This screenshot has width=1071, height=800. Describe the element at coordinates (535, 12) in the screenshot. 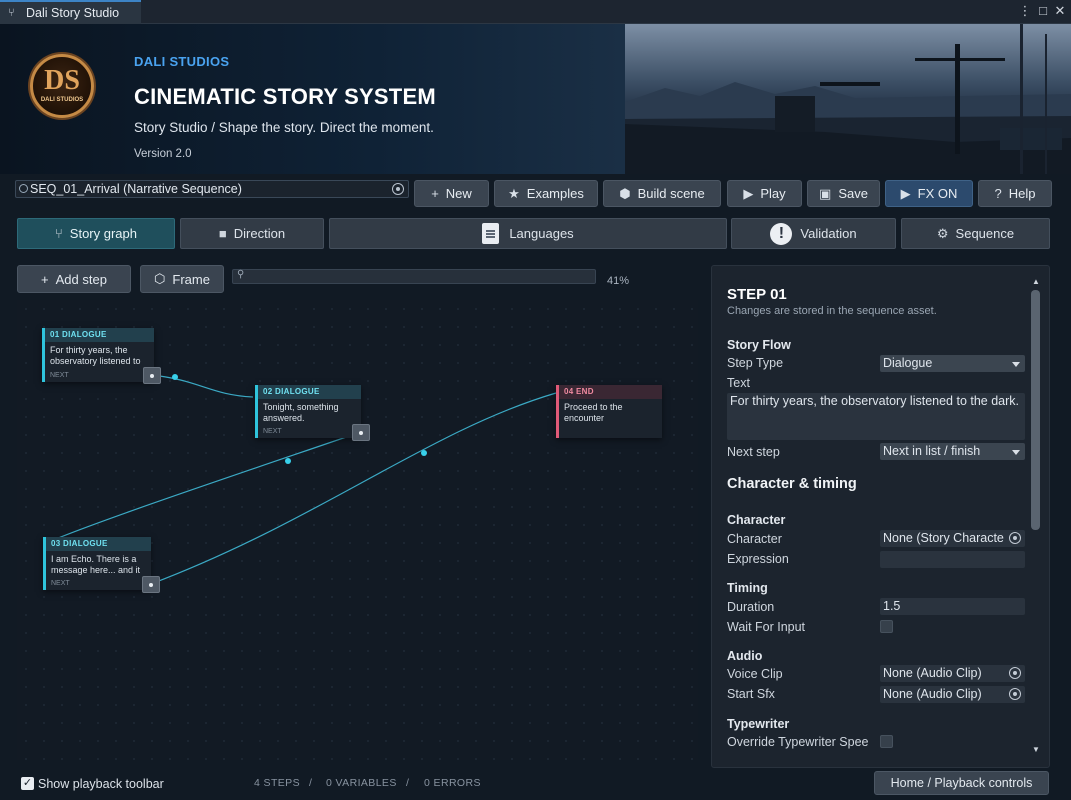

I see `title-bar: ⑂ Dali Story Studio ⋮ □ ✕` at that location.